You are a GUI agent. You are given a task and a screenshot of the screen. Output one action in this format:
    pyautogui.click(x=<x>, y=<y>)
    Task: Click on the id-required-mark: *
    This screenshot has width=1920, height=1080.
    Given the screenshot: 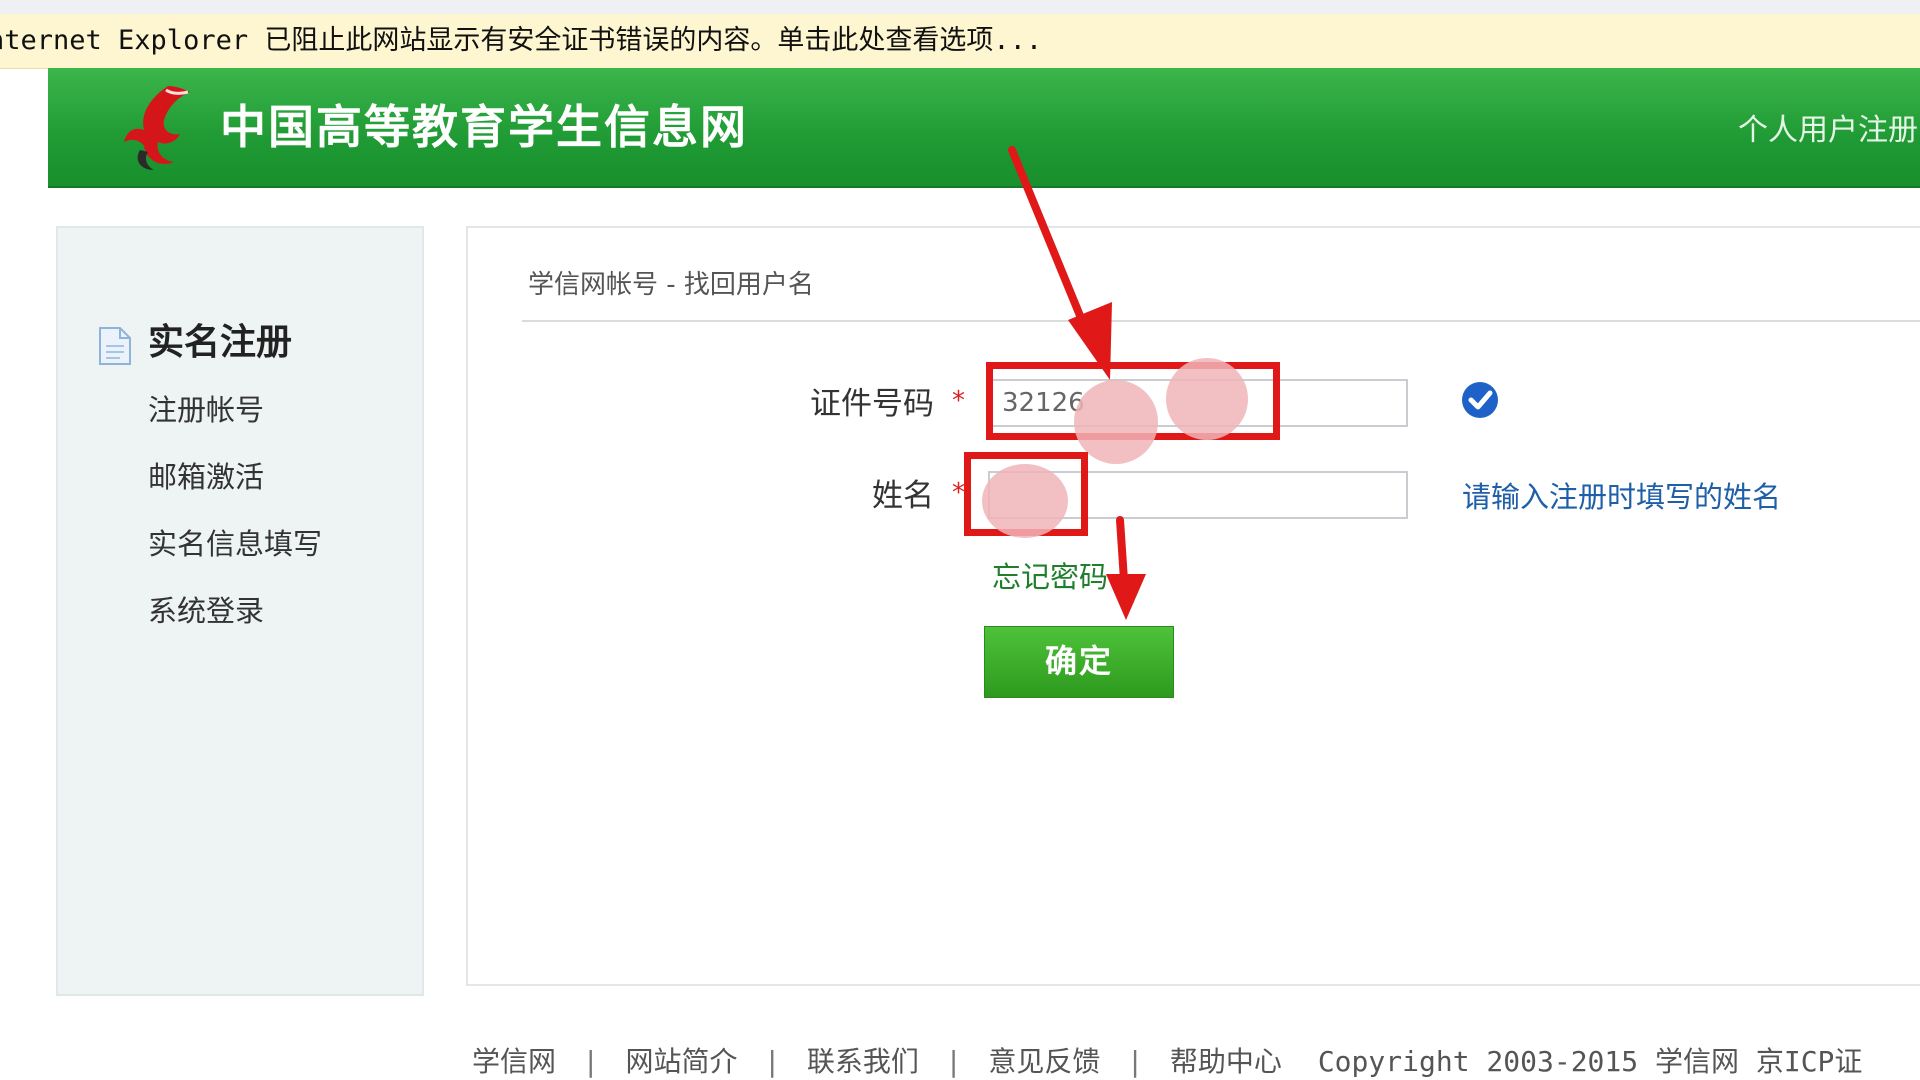 What is the action you would take?
    pyautogui.click(x=958, y=401)
    